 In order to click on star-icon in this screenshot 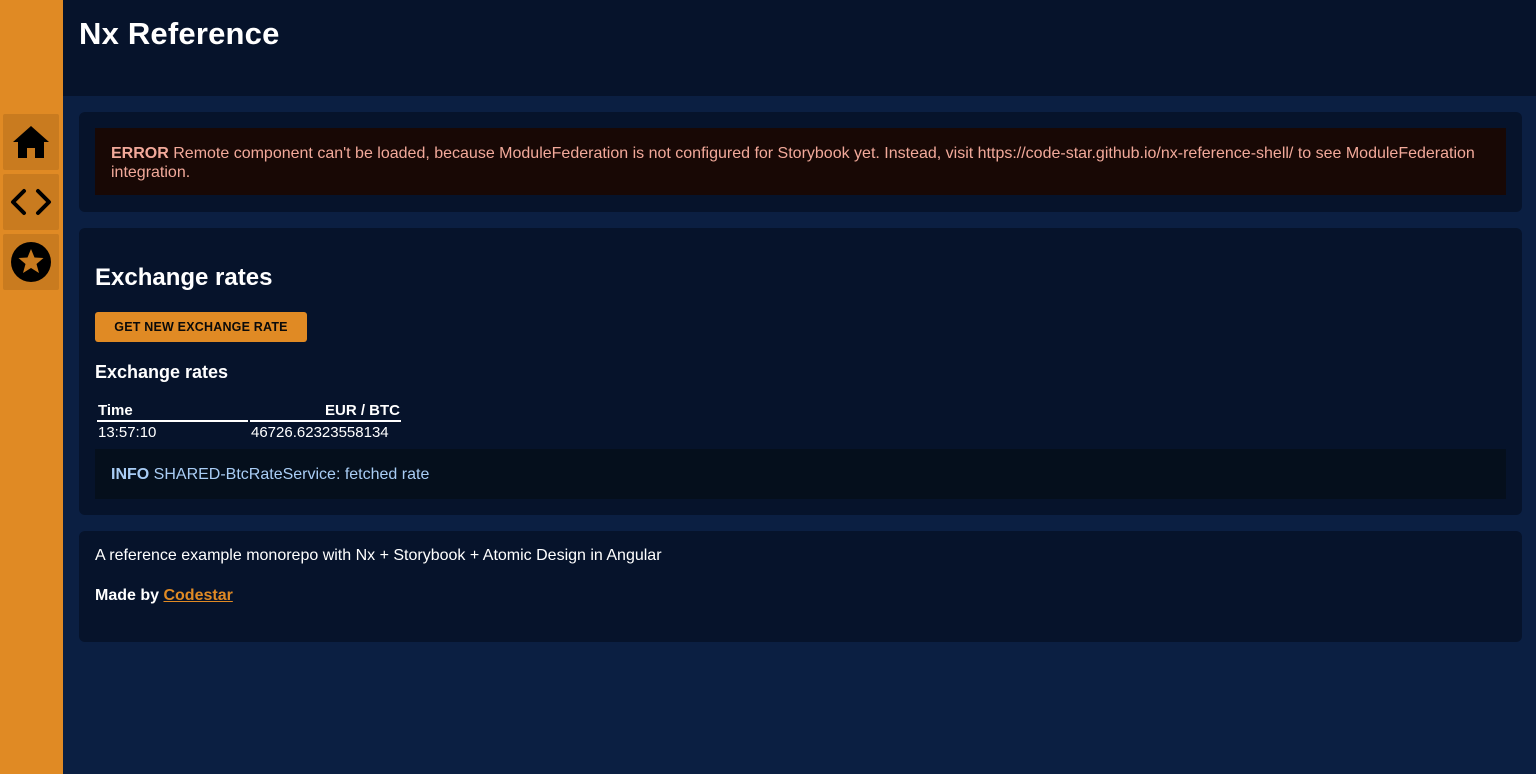, I will do `click(31, 262)`.